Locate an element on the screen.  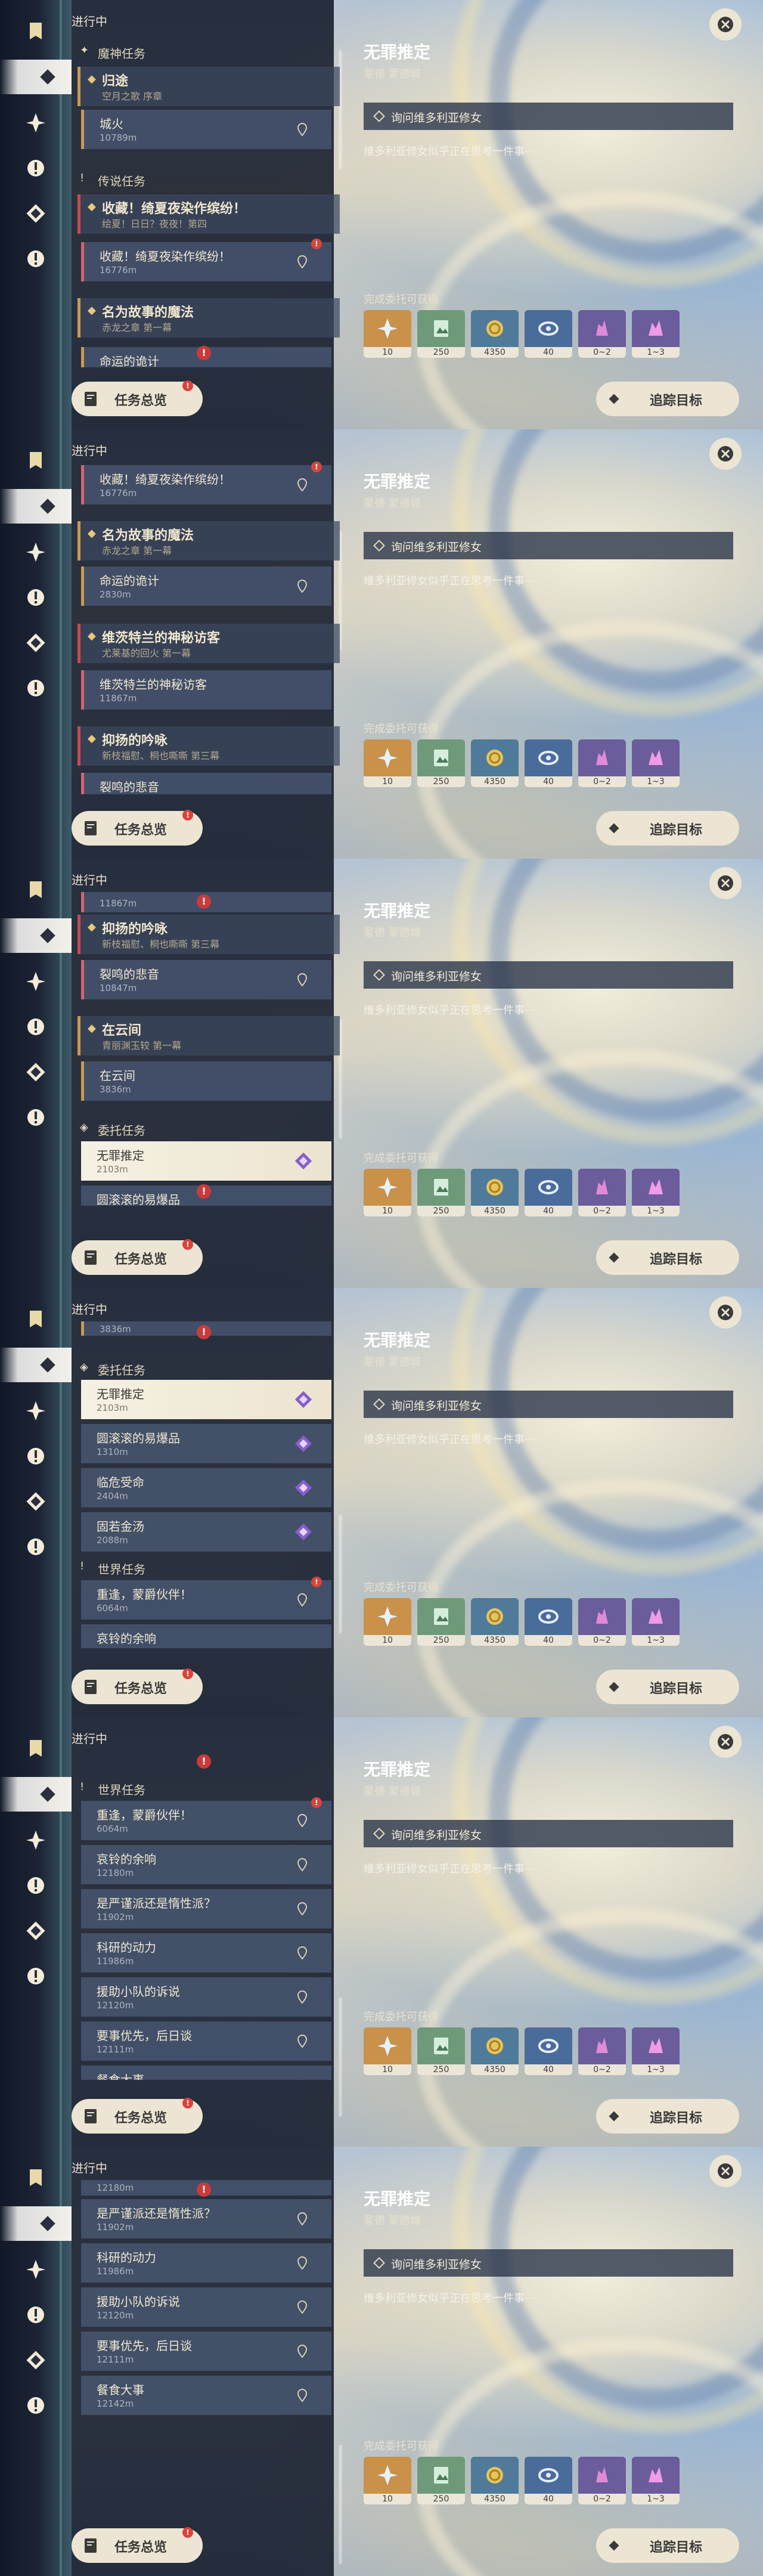
world-quest-item: 哀铃的余响 12180m is located at coordinates (206, 1864).